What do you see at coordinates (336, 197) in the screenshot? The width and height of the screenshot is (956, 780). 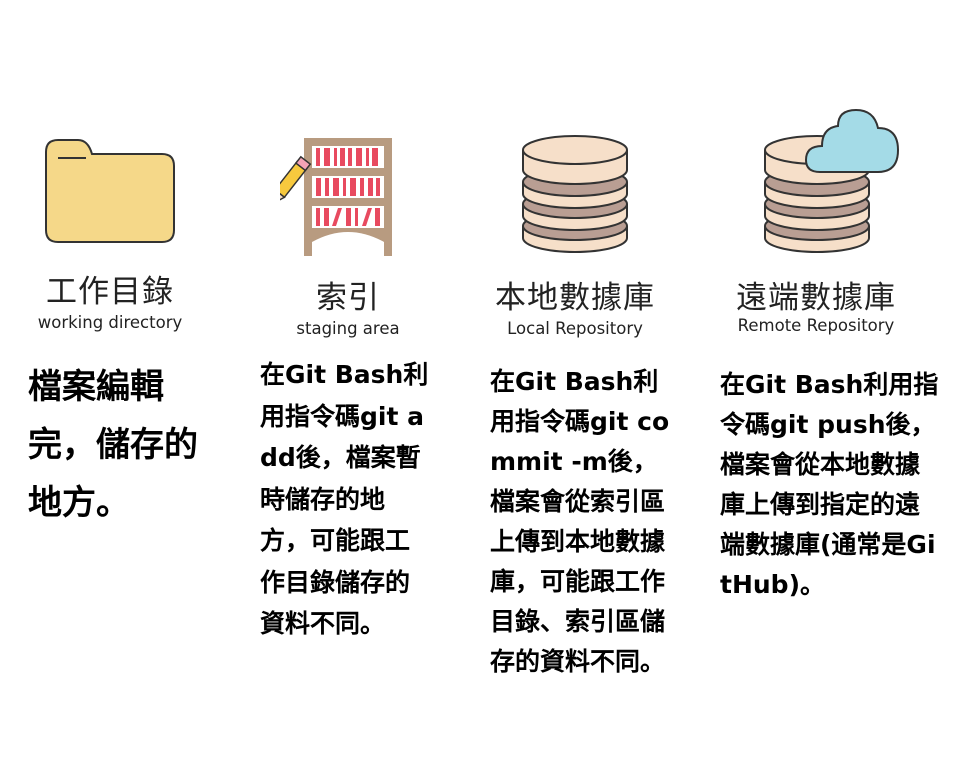 I see `bookshelf-pencil-icon` at bounding box center [336, 197].